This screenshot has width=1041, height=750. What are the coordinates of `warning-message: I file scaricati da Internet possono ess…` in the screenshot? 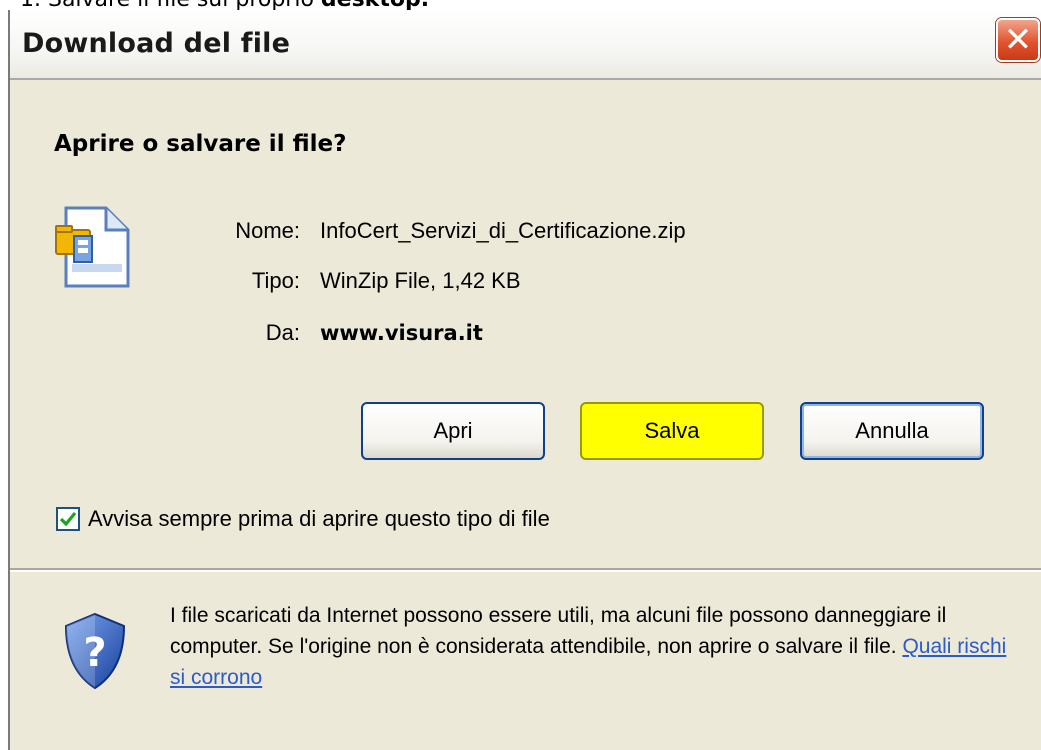 It's located at (558, 631).